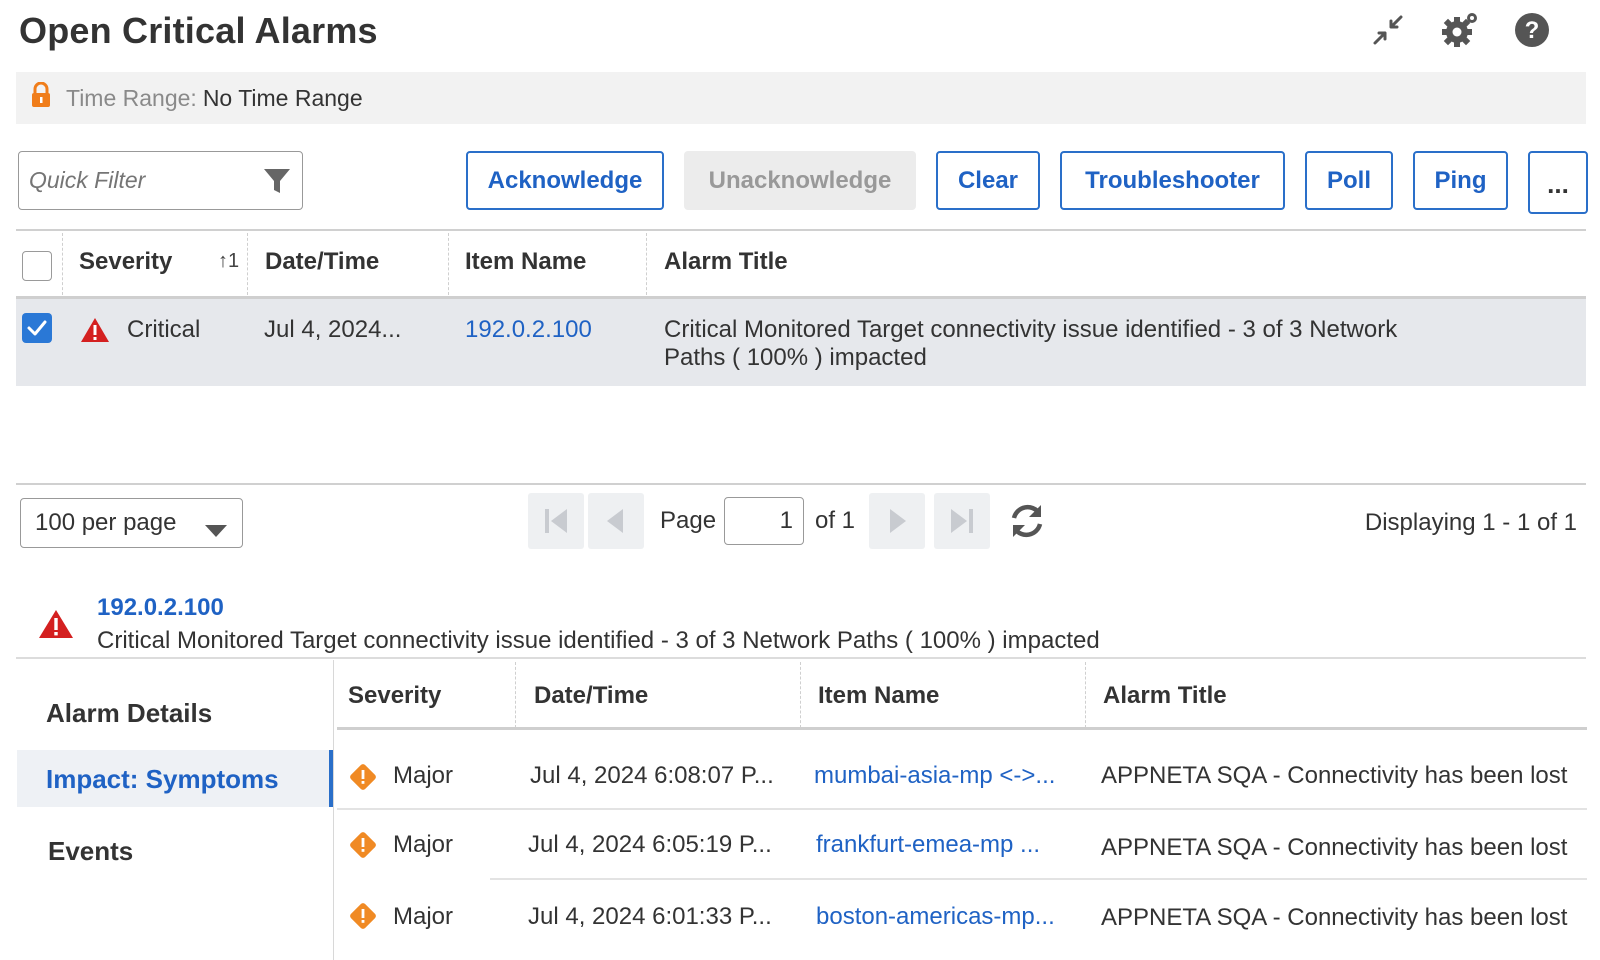  Describe the element at coordinates (962, 521) in the screenshot. I see `last-page-button` at that location.